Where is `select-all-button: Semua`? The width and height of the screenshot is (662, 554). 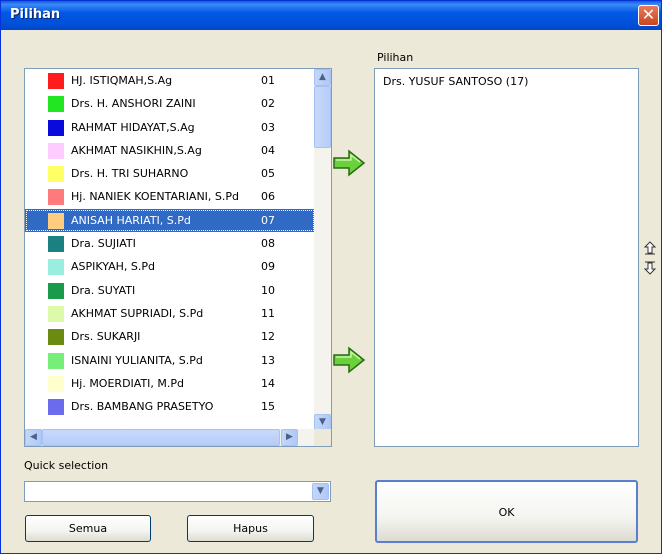 select-all-button: Semua is located at coordinates (88, 528).